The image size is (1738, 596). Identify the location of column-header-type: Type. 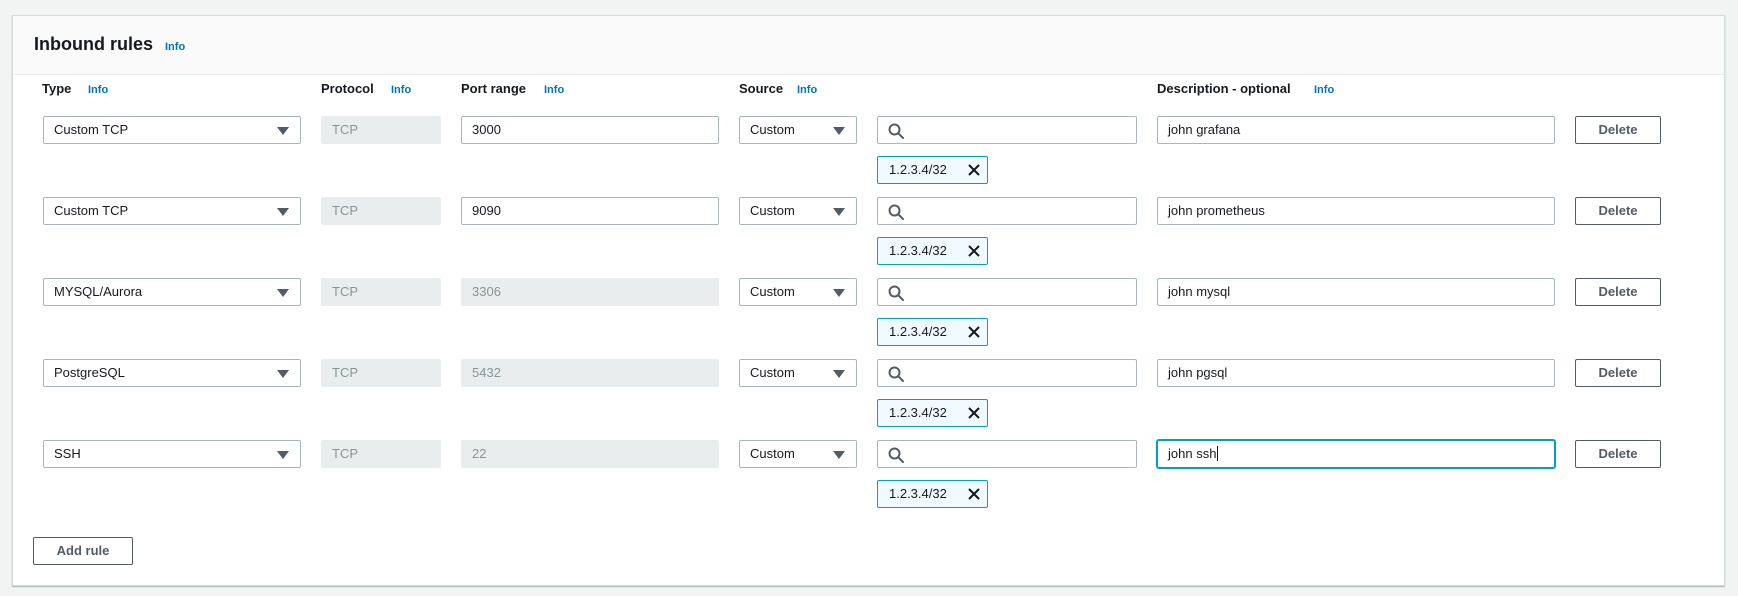
(57, 88).